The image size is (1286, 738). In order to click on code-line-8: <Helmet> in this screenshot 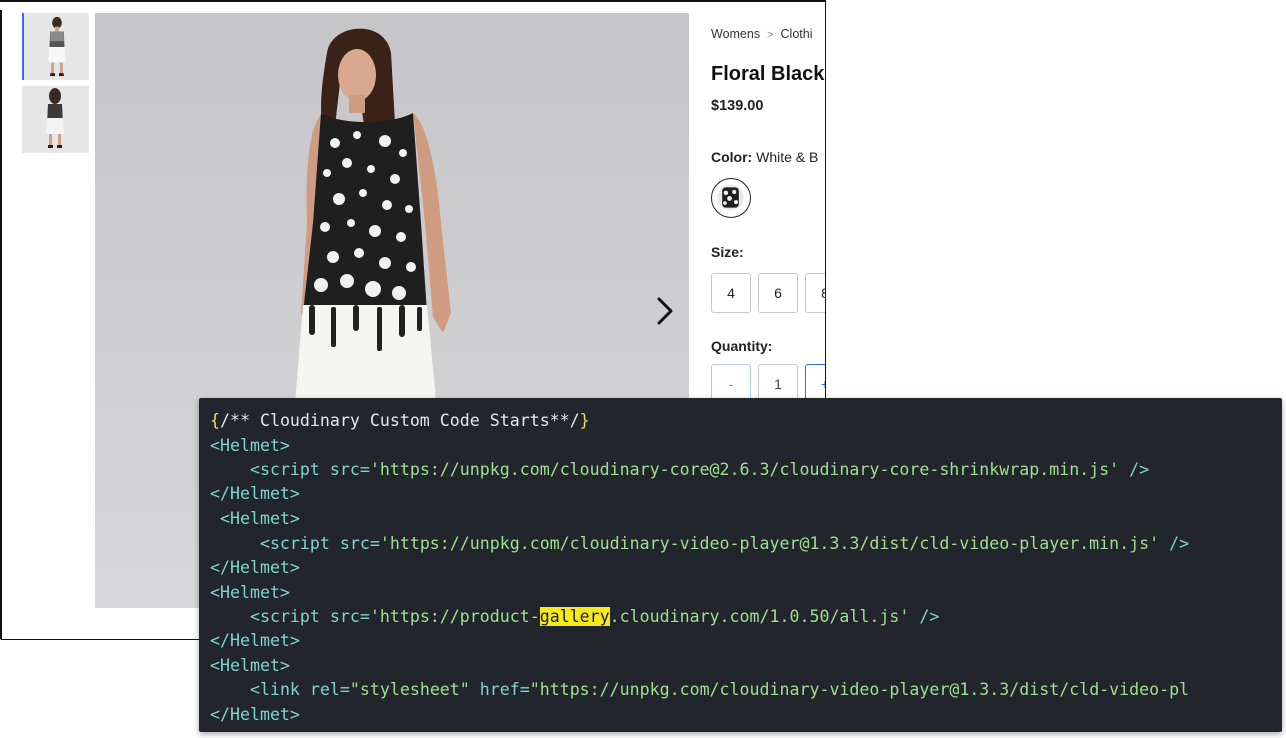, I will do `click(250, 592)`.